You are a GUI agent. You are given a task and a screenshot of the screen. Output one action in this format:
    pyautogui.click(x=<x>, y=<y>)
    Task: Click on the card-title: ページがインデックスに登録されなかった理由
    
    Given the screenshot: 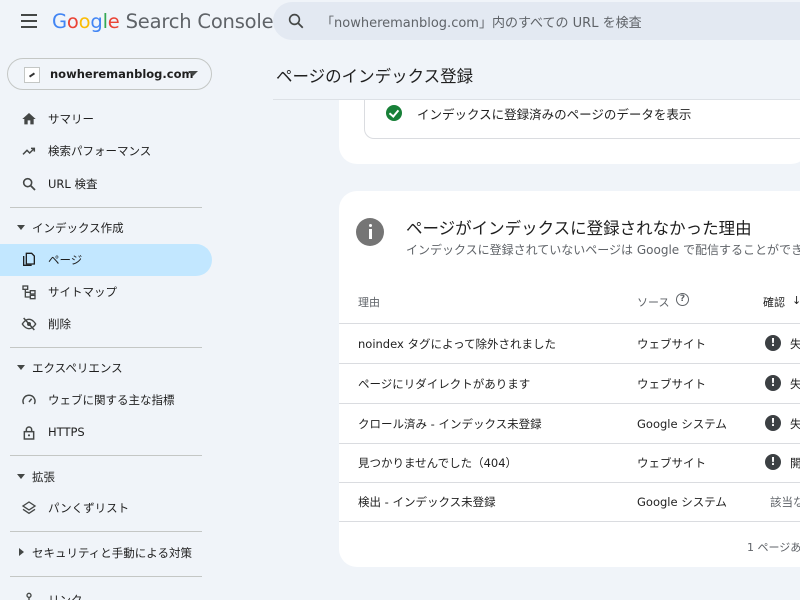 What is the action you would take?
    pyautogui.click(x=579, y=228)
    